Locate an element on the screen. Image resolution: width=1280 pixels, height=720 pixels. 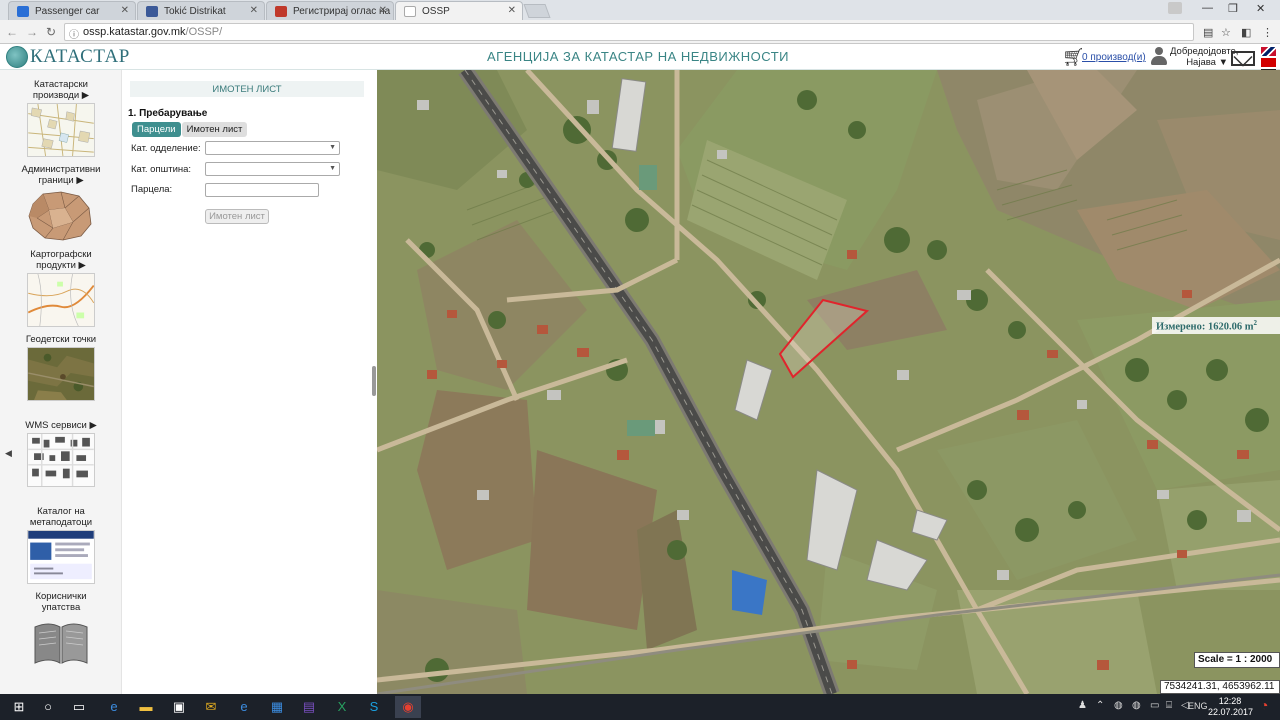
app-icon: ▤ is located at coordinates (309, 707).